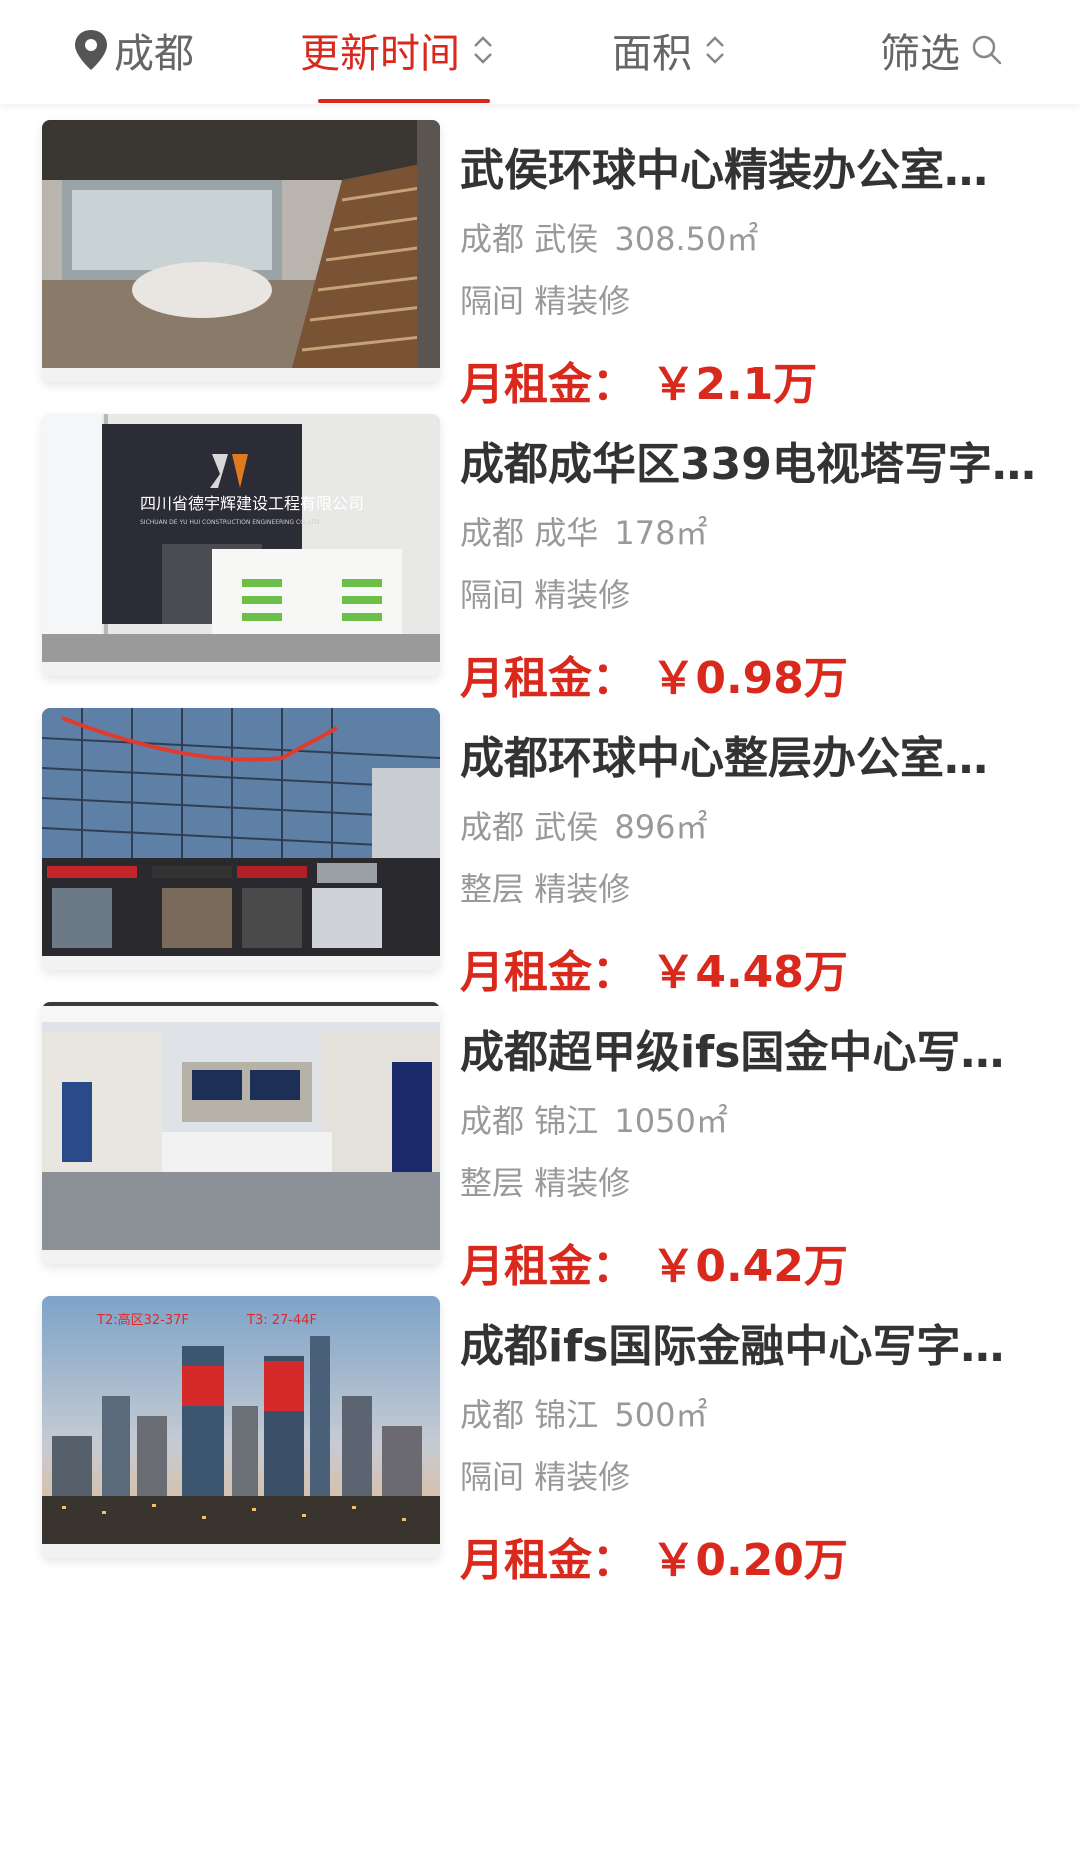 This screenshot has width=1080, height=1863. What do you see at coordinates (154, 54) in the screenshot?
I see `city-label: 成都` at bounding box center [154, 54].